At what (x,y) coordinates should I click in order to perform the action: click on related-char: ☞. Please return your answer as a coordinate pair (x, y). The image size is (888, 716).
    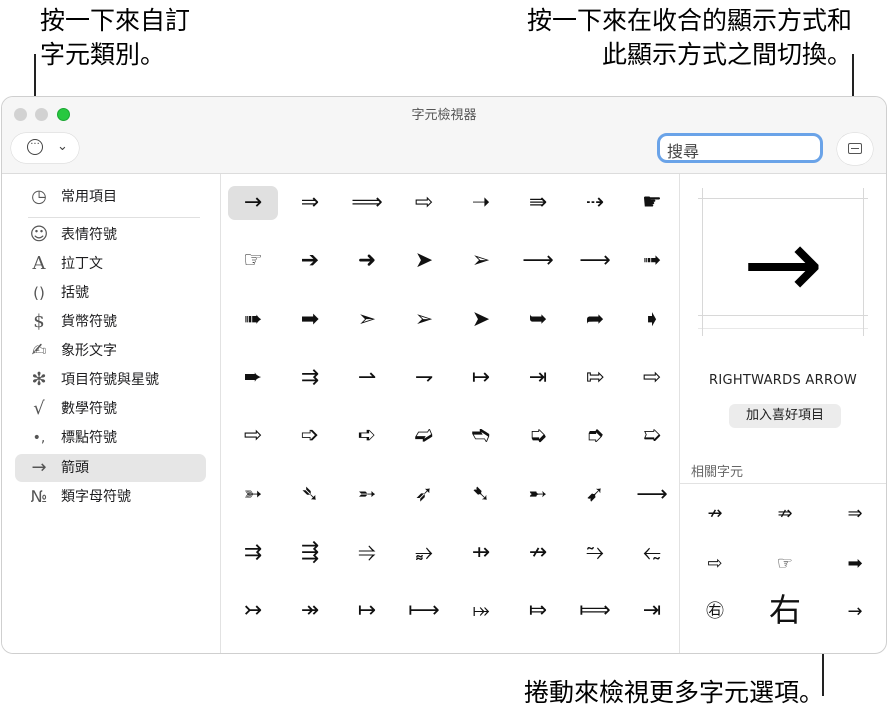
    Looking at the image, I should click on (785, 564).